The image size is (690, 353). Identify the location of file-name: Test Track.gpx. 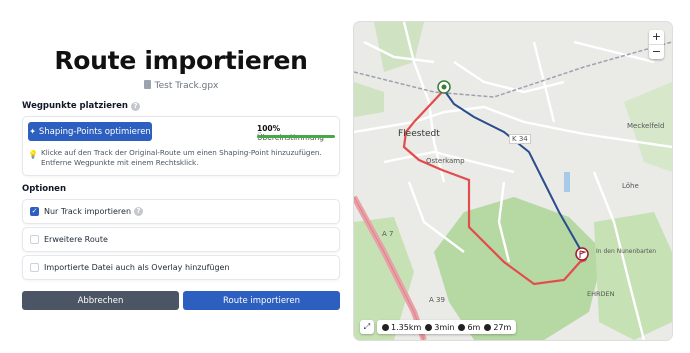
(181, 85).